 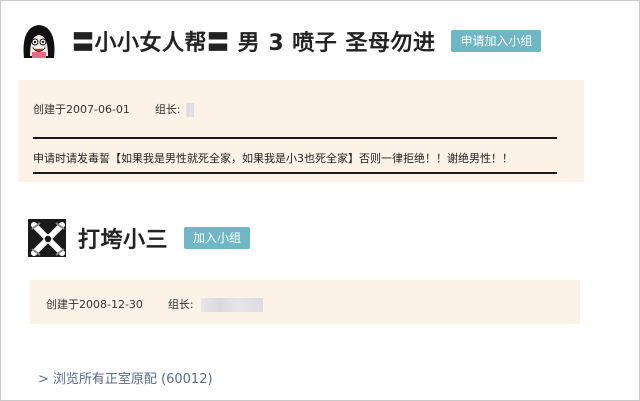 I want to click on group-2-header: 打垮小三 加入小组, so click(x=139, y=238).